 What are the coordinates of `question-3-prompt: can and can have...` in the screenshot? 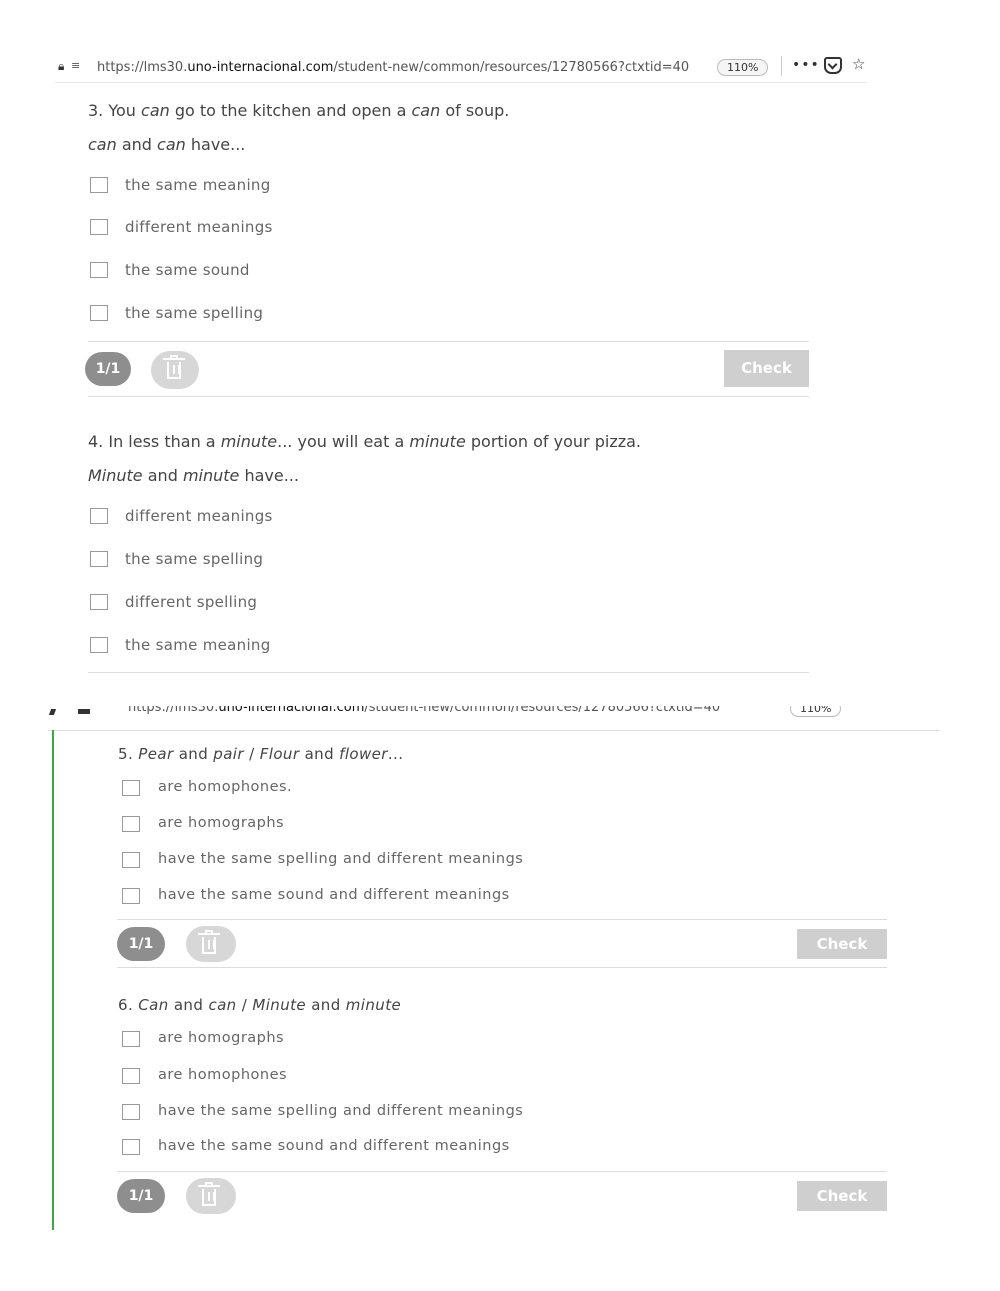 It's located at (167, 144).